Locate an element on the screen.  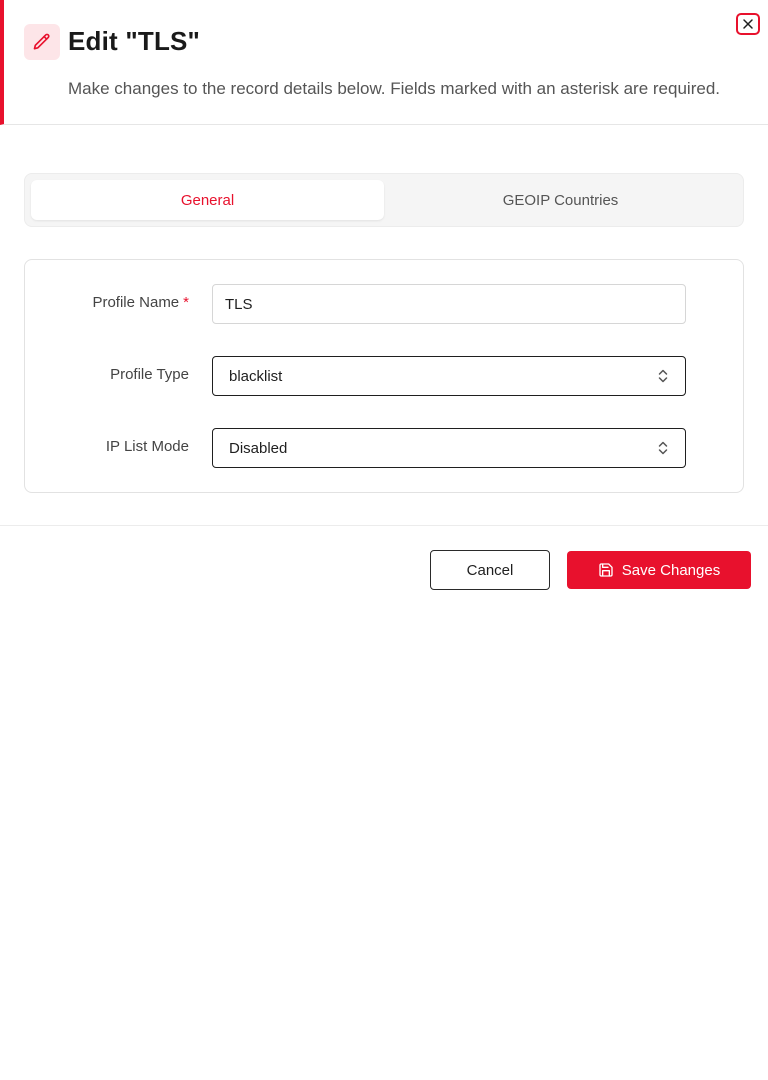
ip-list-mode-select: Disabled is located at coordinates (449, 448).